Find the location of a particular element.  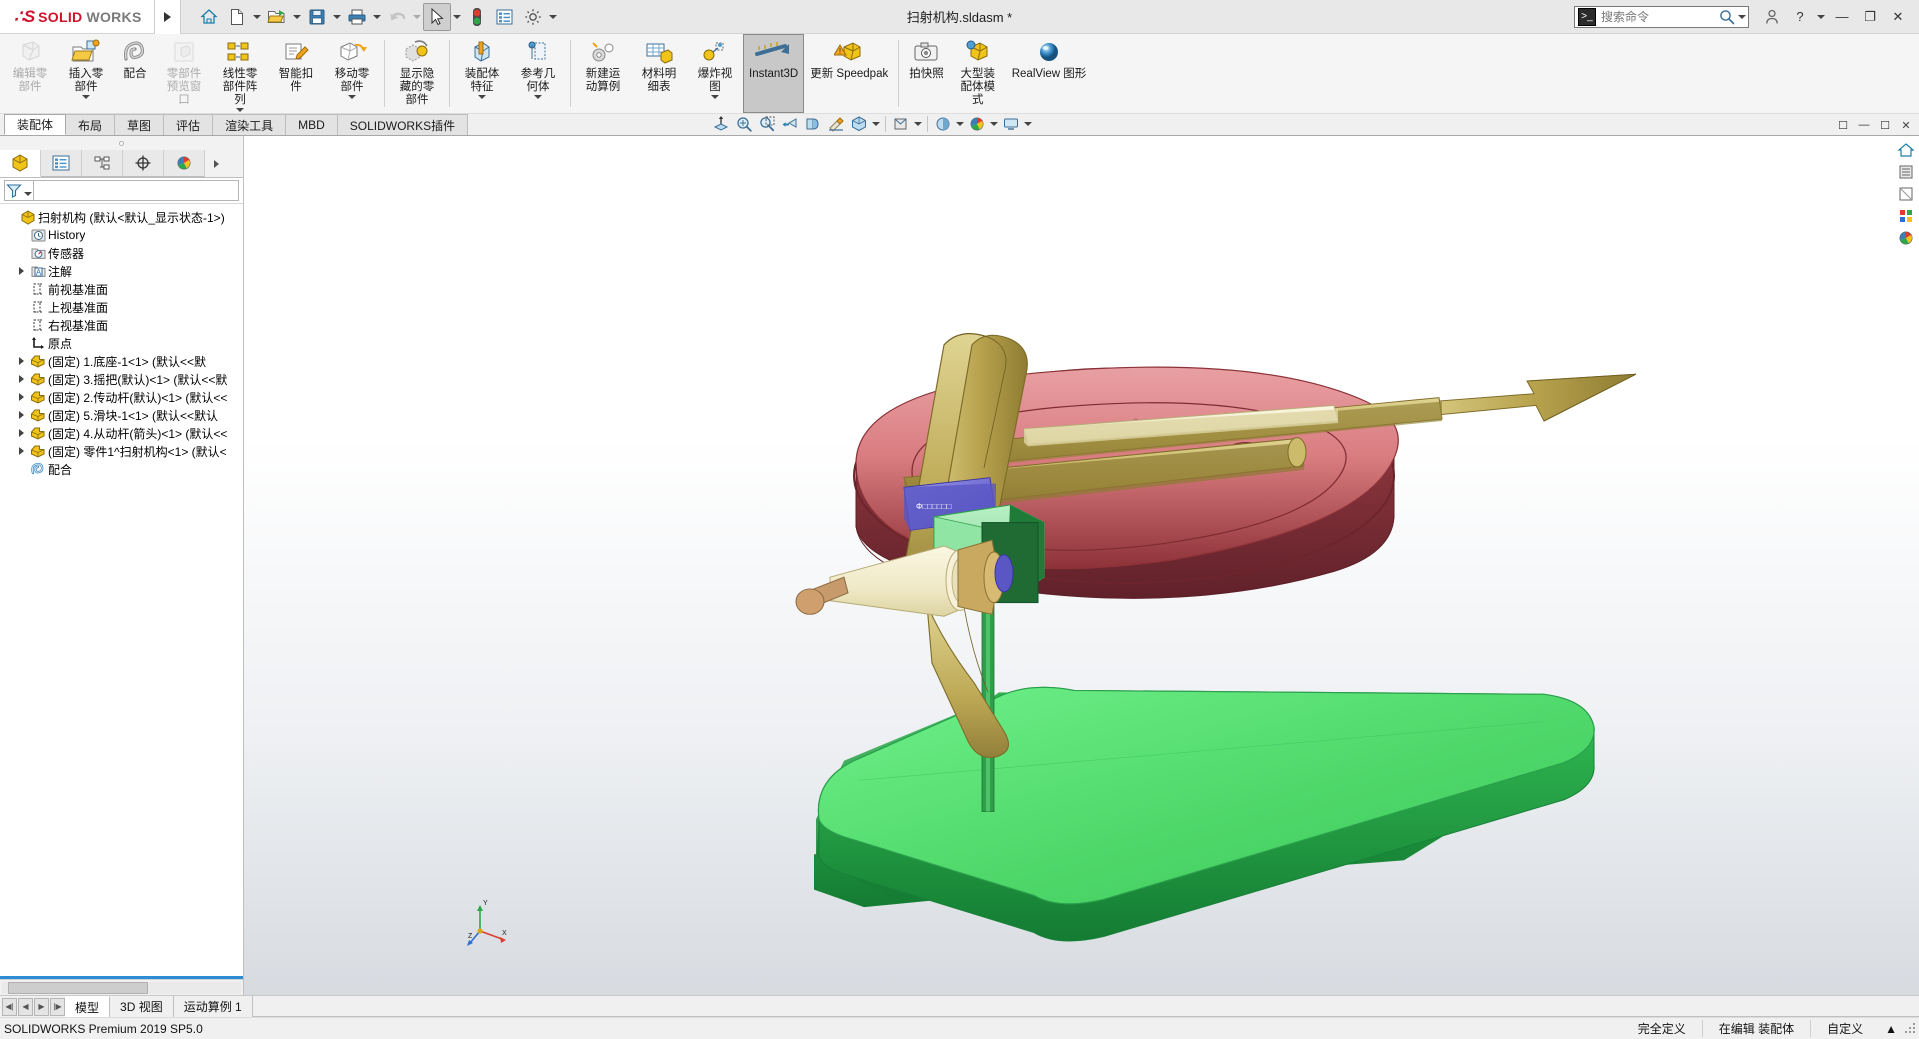

display-style-dropdown is located at coordinates (876, 123).